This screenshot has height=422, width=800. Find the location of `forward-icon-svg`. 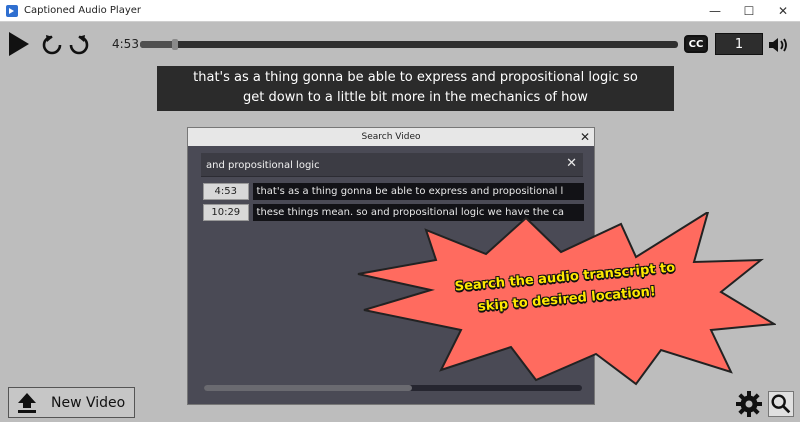

forward-icon-svg is located at coordinates (79, 45).